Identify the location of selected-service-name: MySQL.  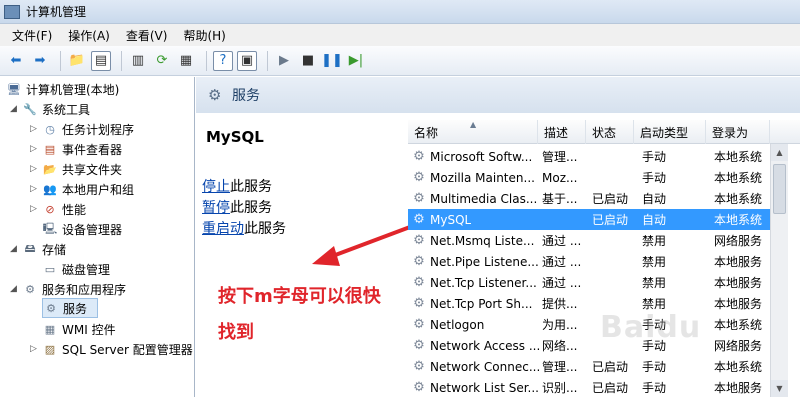
(235, 137).